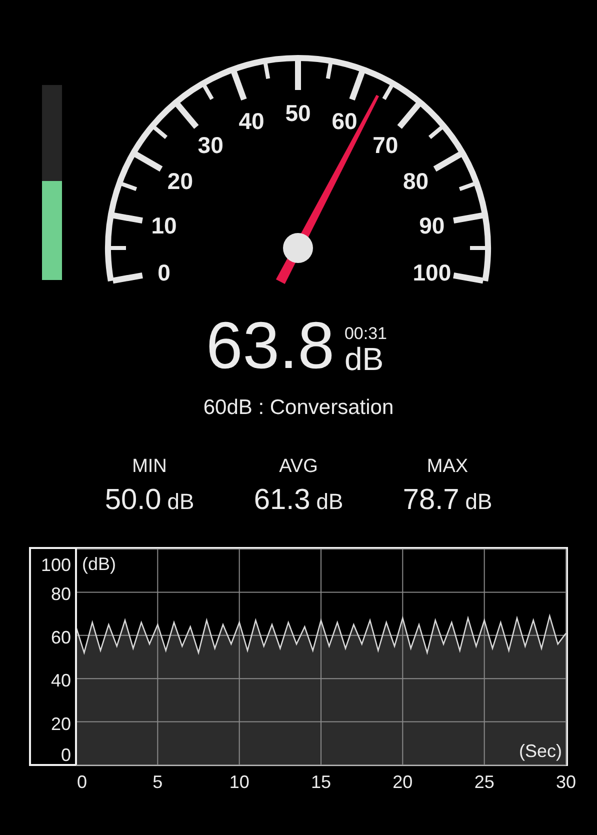 The width and height of the screenshot is (597, 835). I want to click on axis-tick-label: 5, so click(157, 782).